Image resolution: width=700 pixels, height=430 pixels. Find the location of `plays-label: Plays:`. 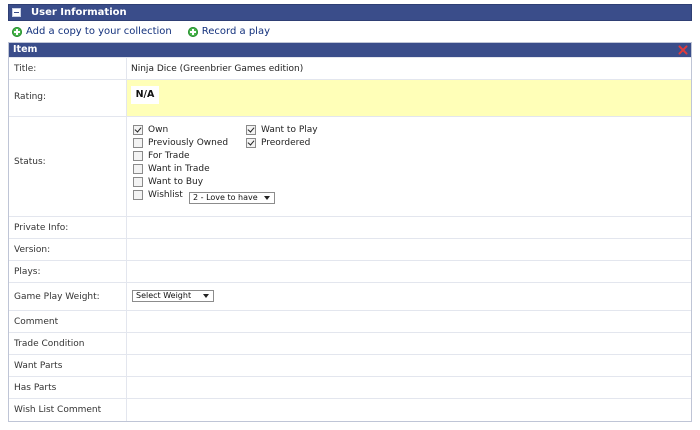

plays-label: Plays: is located at coordinates (27, 272).